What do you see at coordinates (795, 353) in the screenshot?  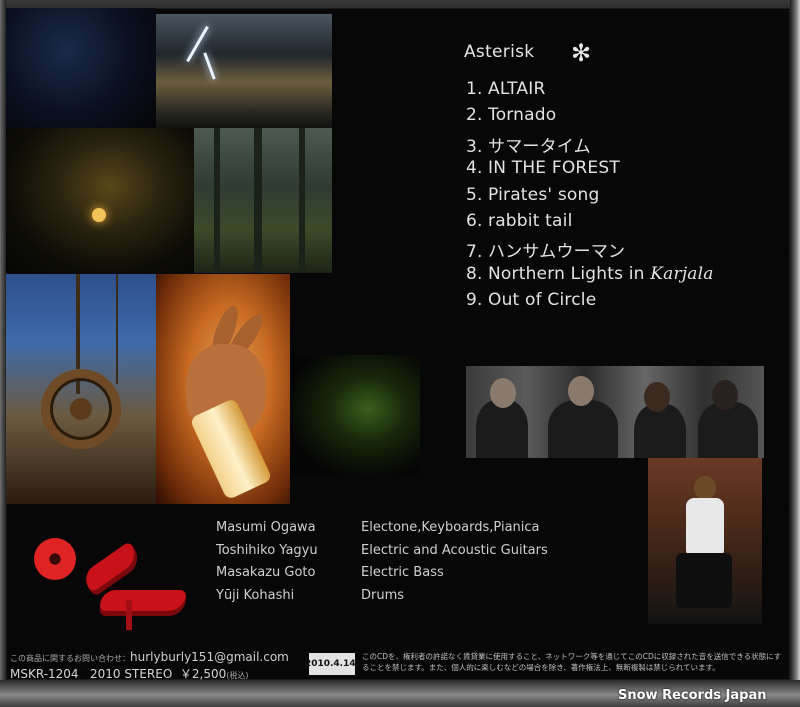 I see `case-right-edge` at bounding box center [795, 353].